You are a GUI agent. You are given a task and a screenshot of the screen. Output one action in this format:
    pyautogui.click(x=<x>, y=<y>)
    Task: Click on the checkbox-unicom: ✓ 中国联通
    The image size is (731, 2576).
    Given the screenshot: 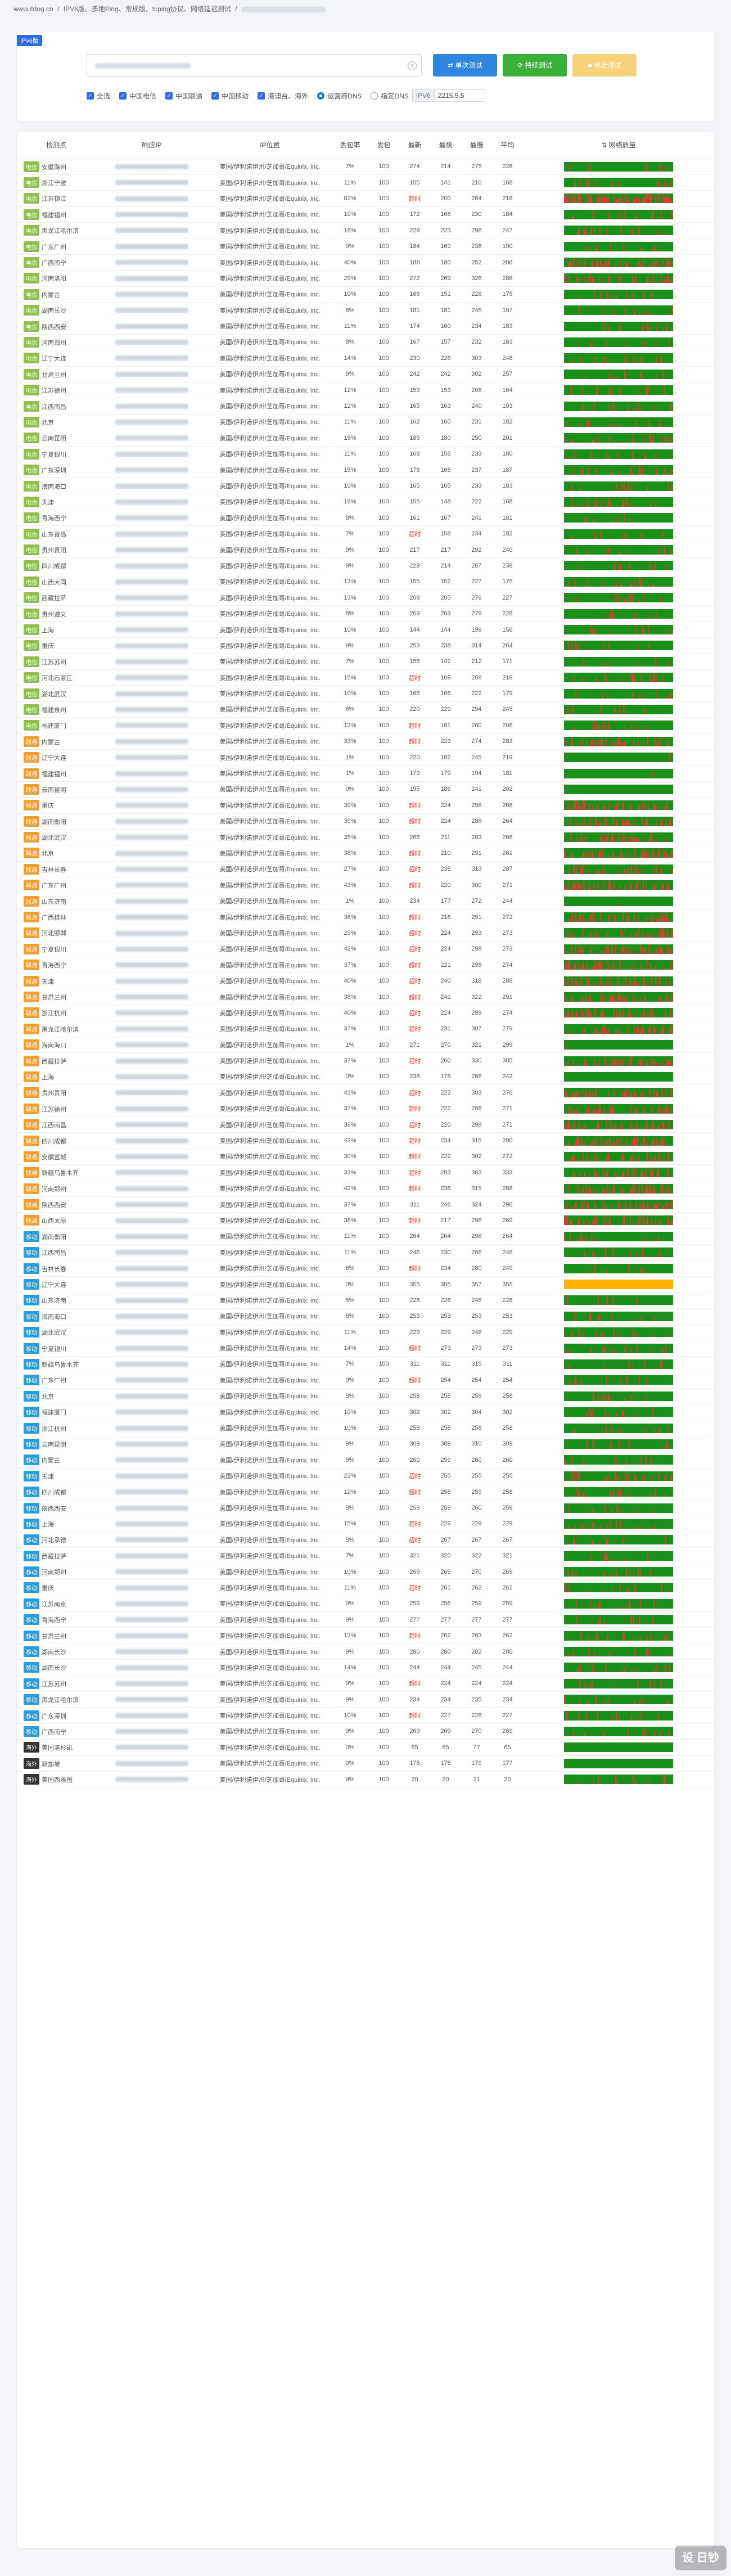 What is the action you would take?
    pyautogui.click(x=183, y=96)
    